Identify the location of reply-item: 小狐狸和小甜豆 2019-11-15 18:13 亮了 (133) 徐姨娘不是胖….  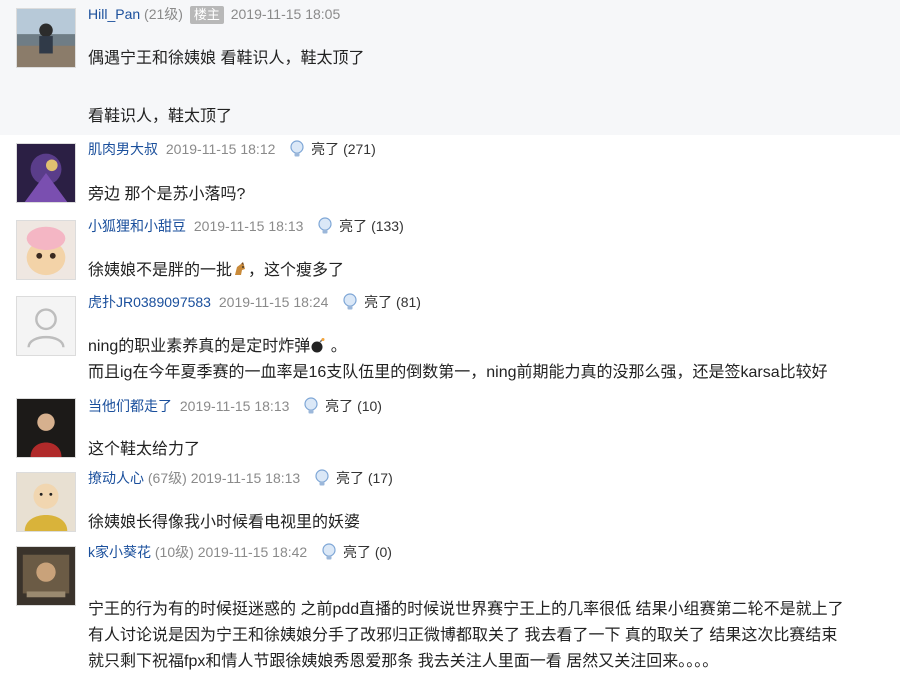
(450, 250).